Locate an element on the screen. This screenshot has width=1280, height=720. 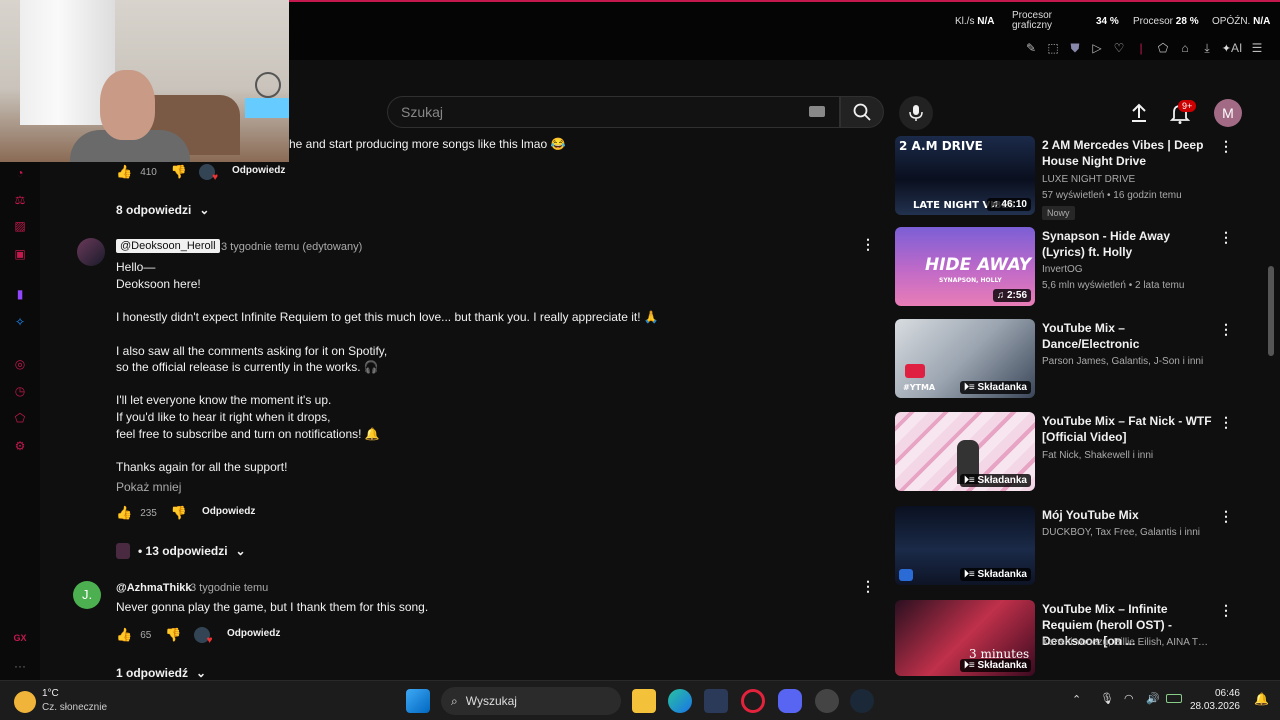
scrollbar-thumb is located at coordinates (1271, 311).